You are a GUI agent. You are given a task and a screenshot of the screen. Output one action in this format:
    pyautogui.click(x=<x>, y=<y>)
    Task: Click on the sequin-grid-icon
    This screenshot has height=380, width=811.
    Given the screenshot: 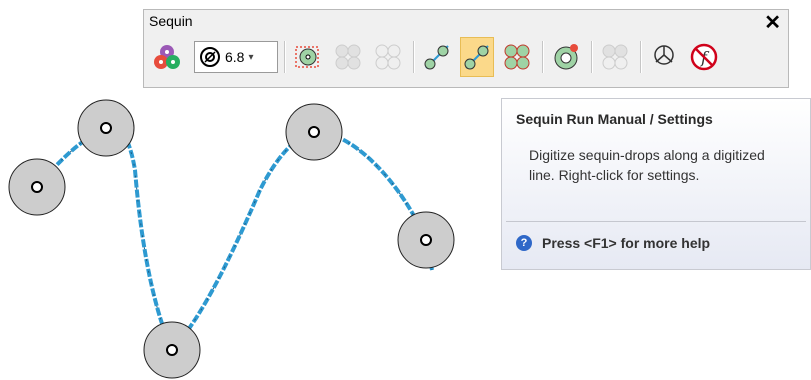 What is the action you would take?
    pyautogui.click(x=388, y=57)
    